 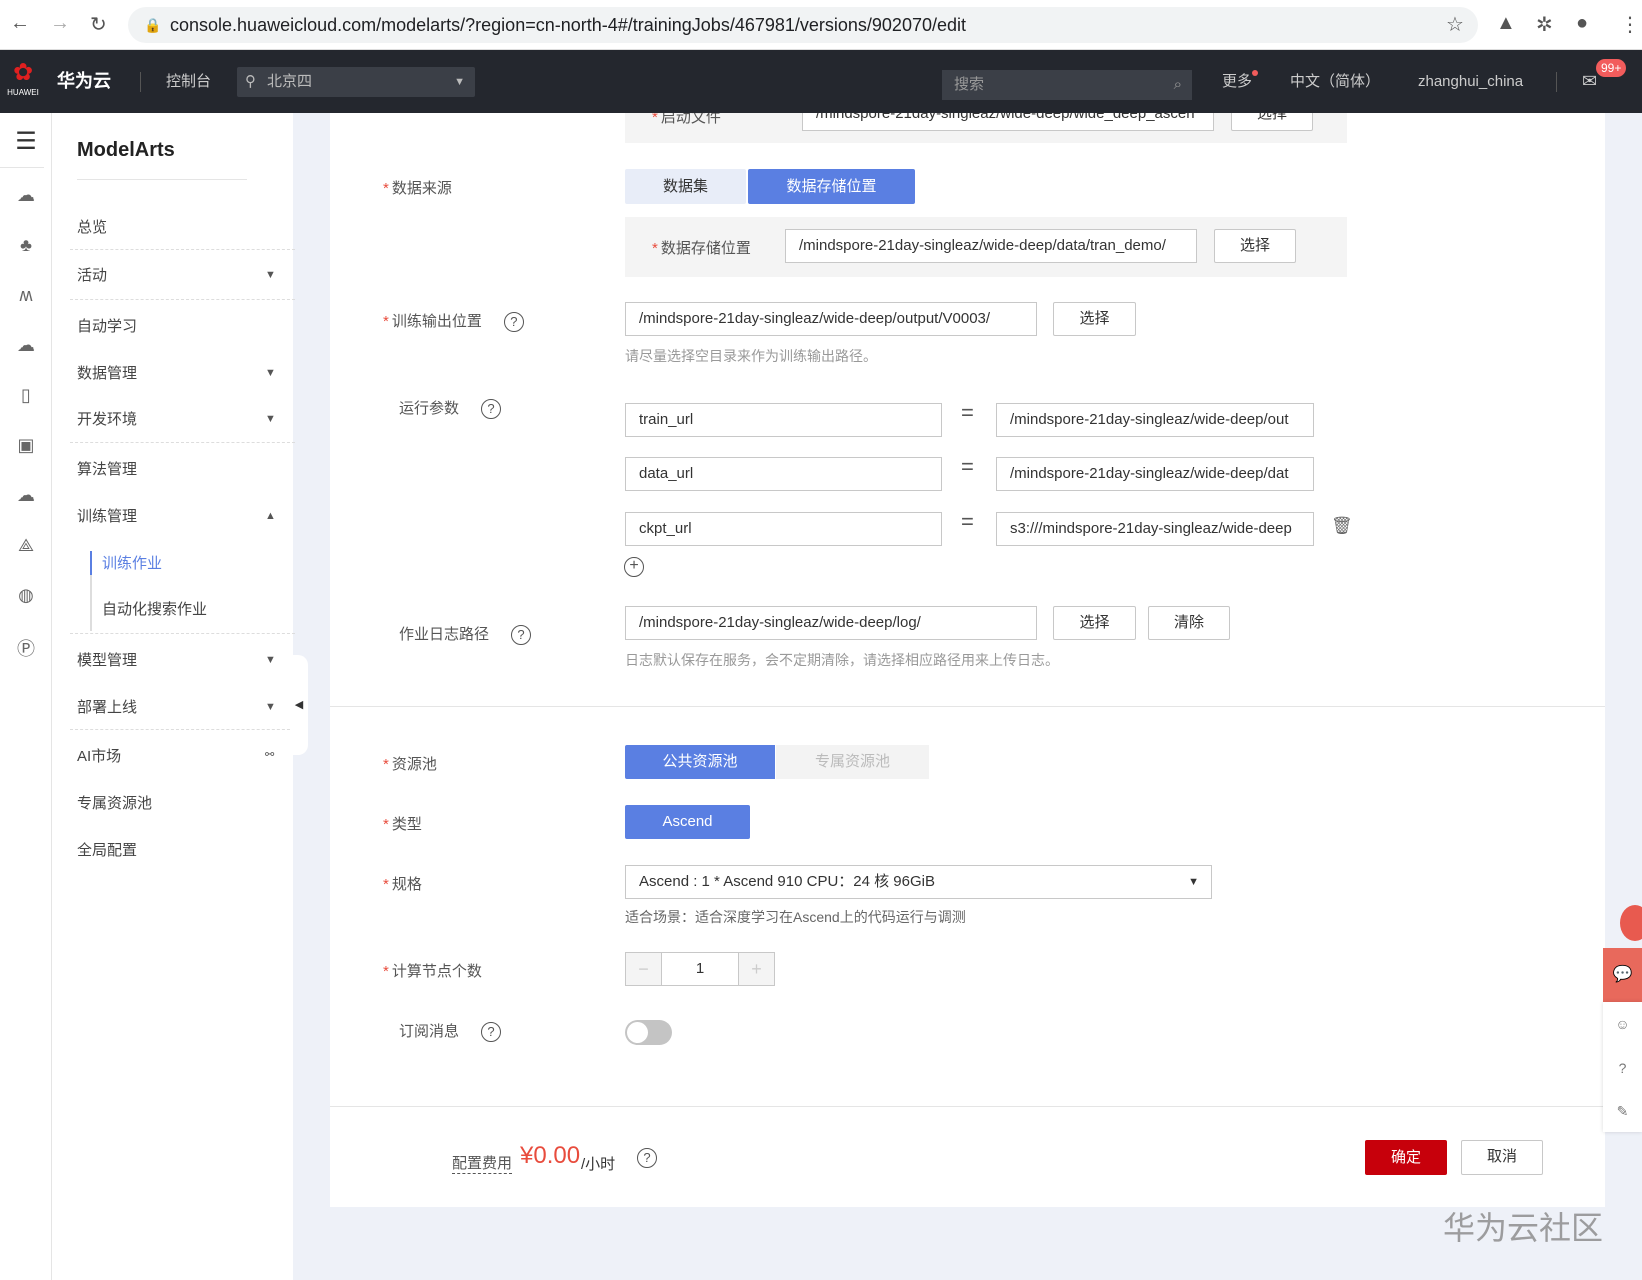 What do you see at coordinates (99, 755) in the screenshot?
I see `sidebar-item-ai-market: AI市场` at bounding box center [99, 755].